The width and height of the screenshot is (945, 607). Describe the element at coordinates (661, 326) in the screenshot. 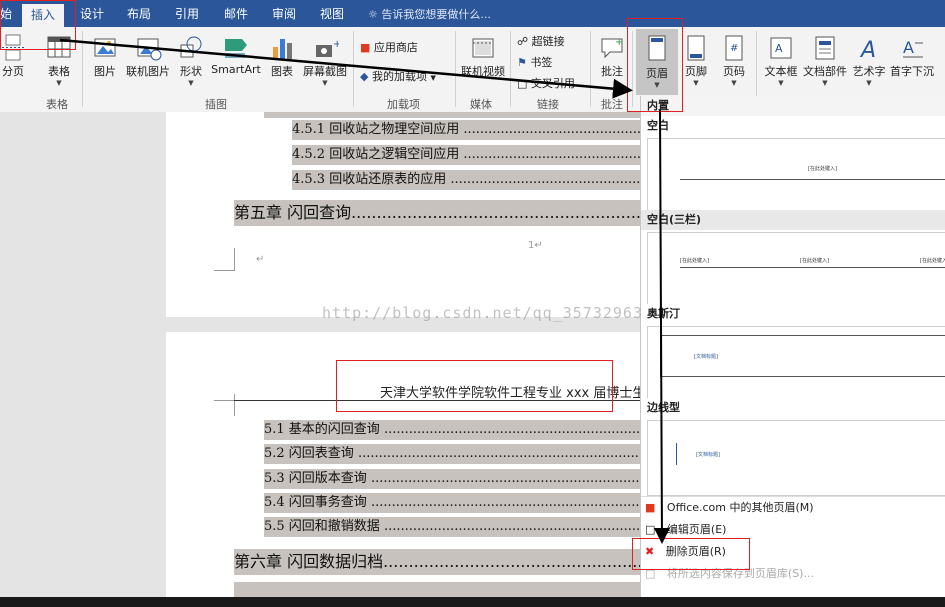

I see `arrow-header-to-remove` at that location.